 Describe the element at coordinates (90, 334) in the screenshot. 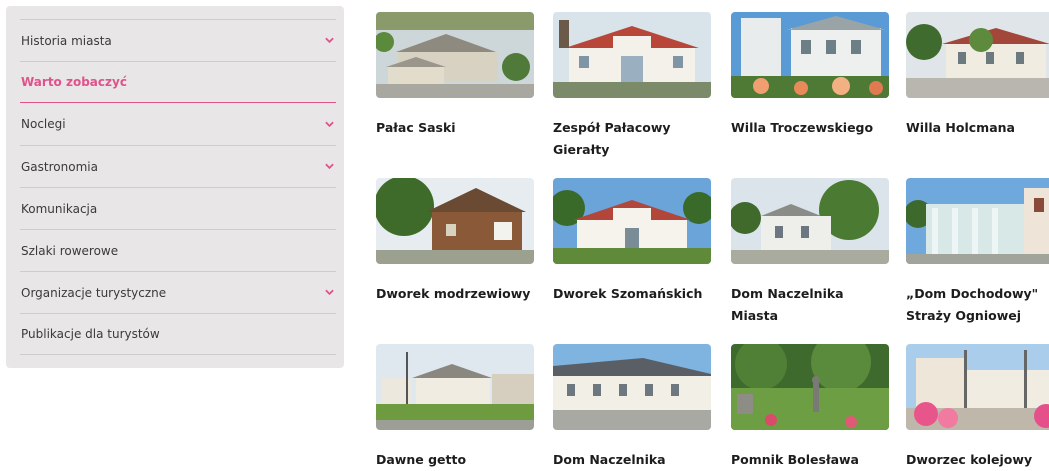

I see `sidebar-item-label: Publikacje dla turystów` at that location.